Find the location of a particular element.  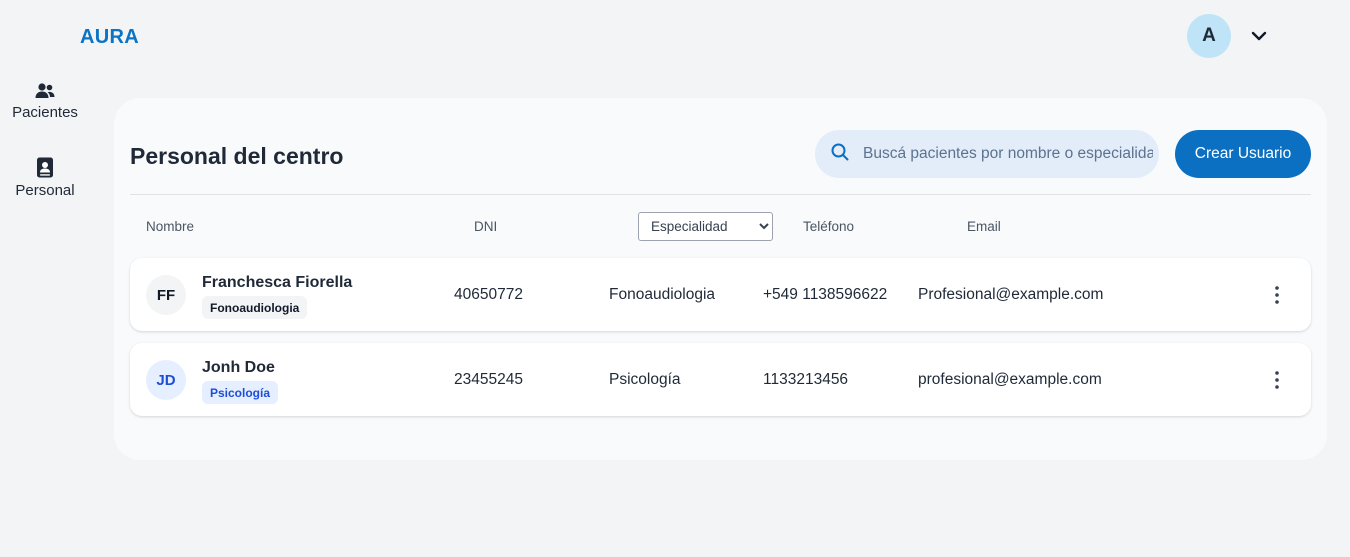

column-header-nombre: Nombre is located at coordinates (170, 226).